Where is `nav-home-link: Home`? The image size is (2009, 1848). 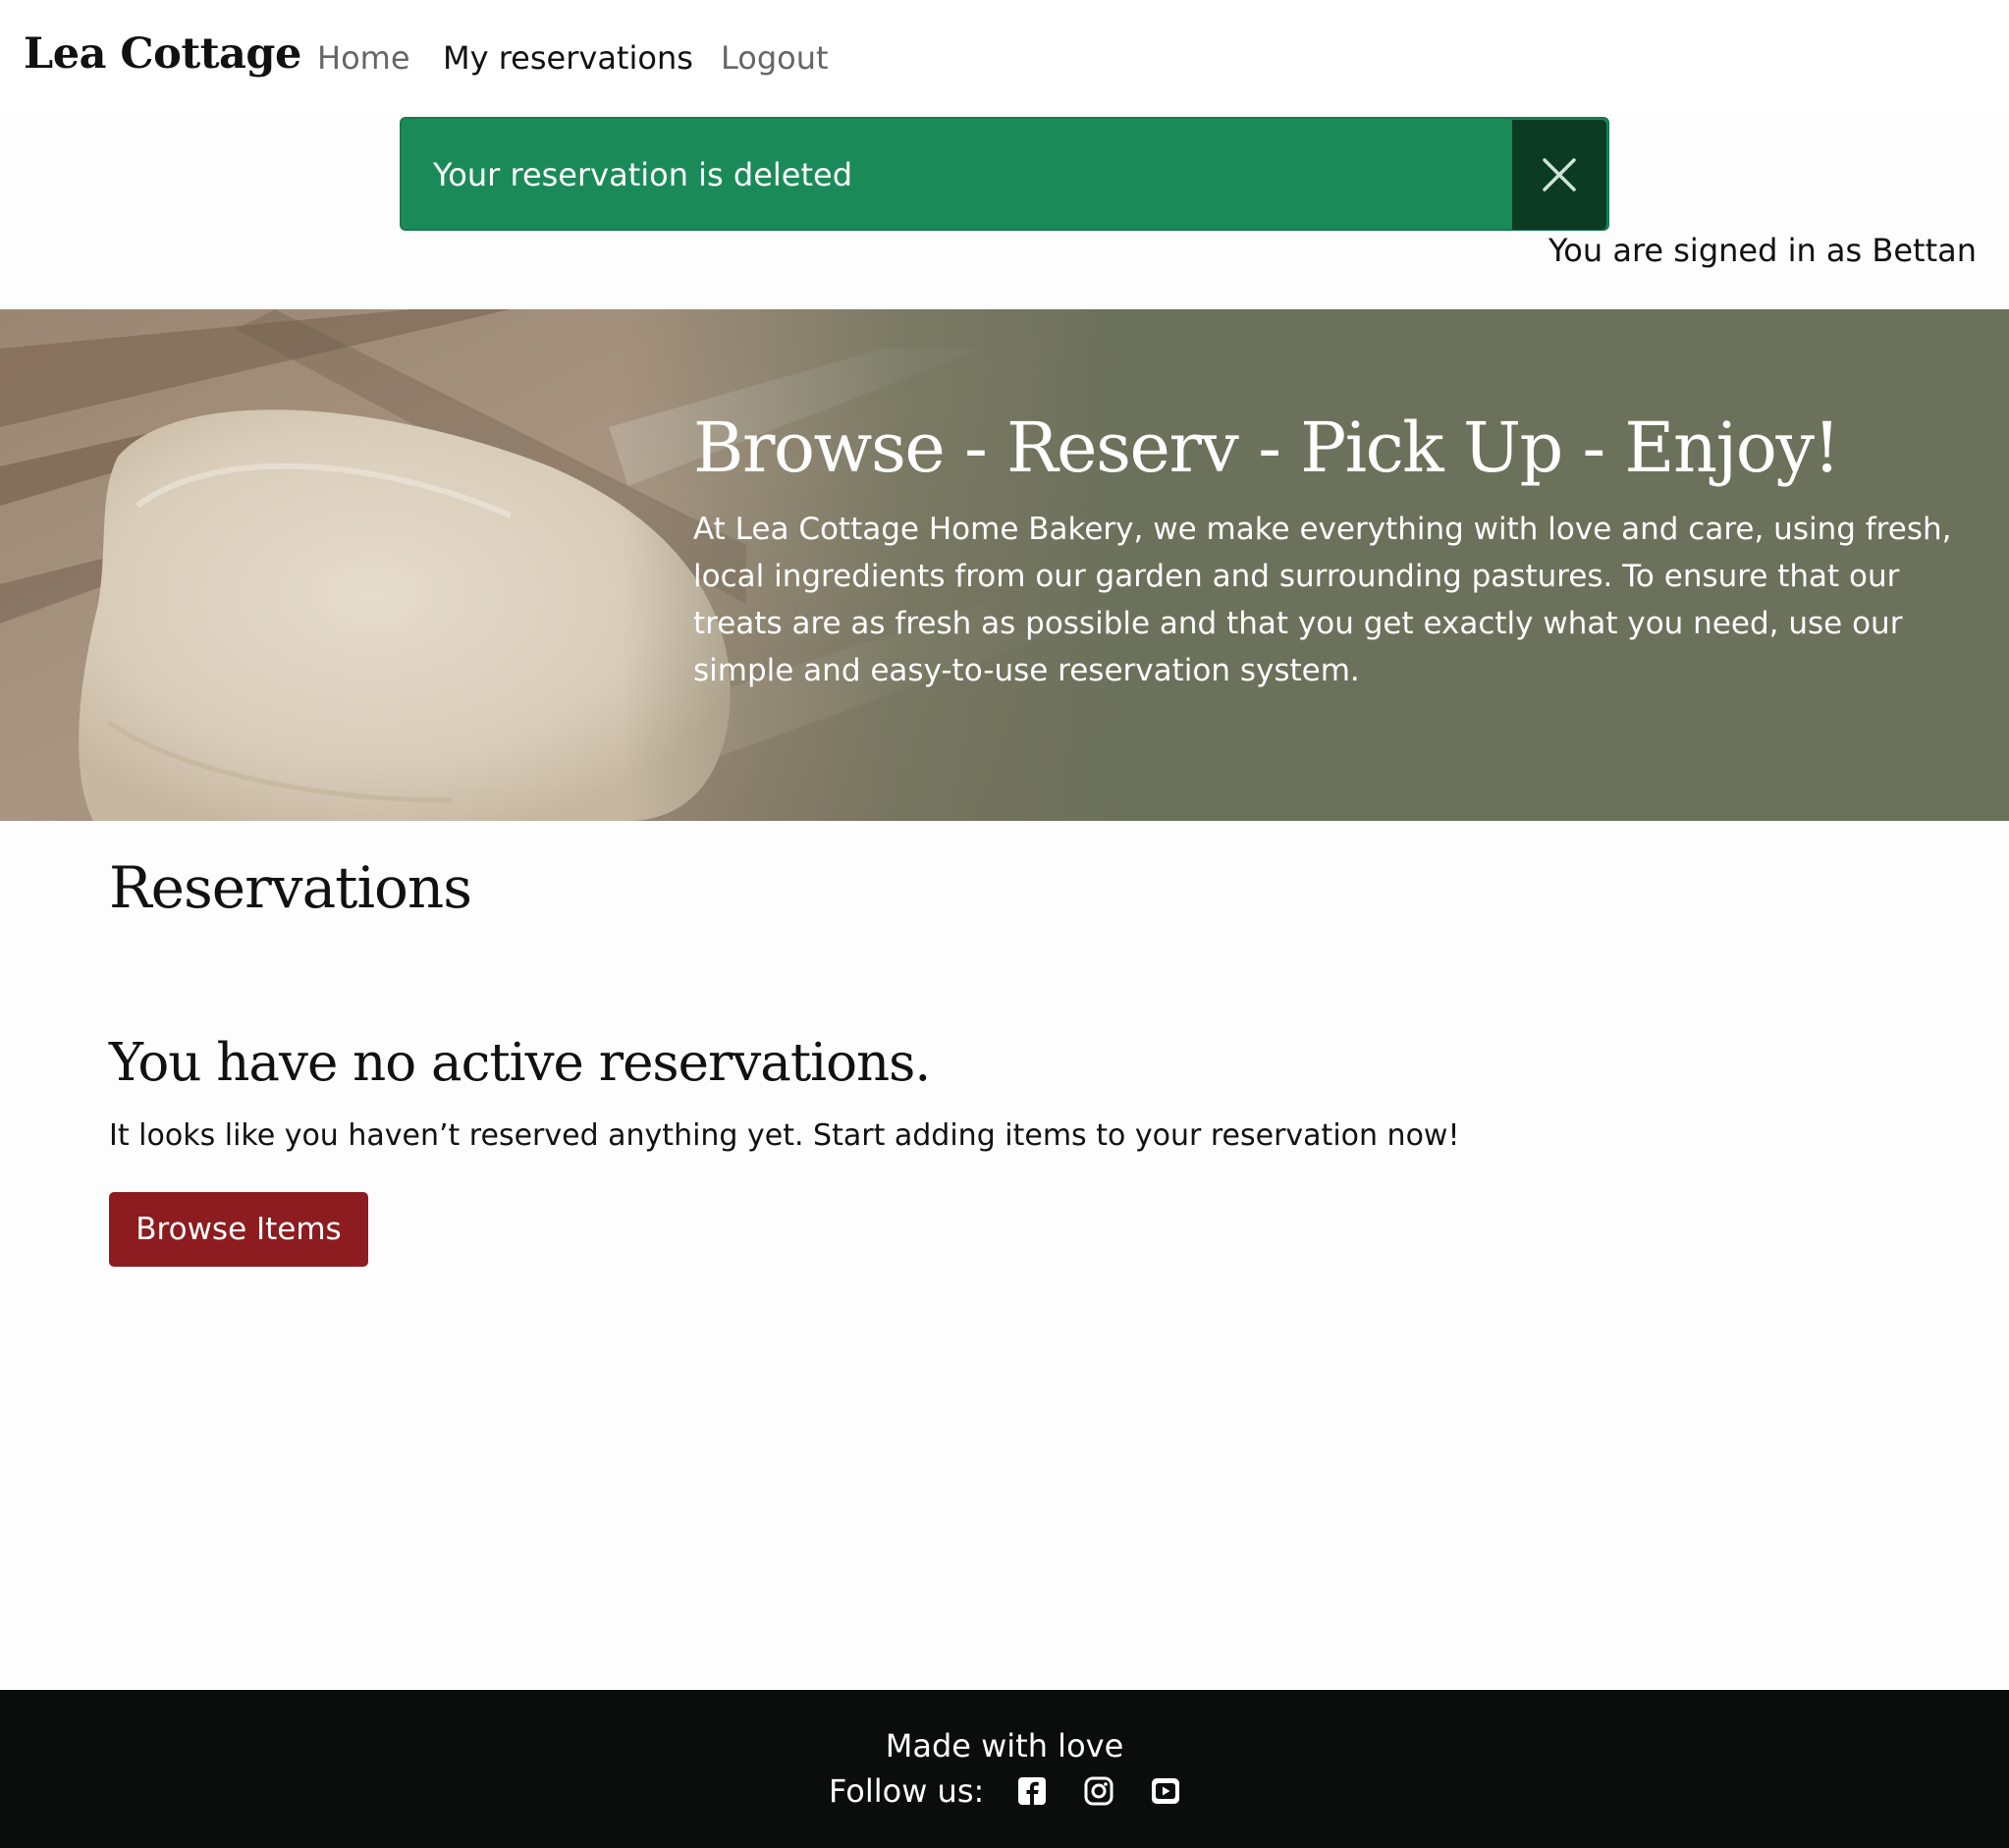
nav-home-link: Home is located at coordinates (363, 58).